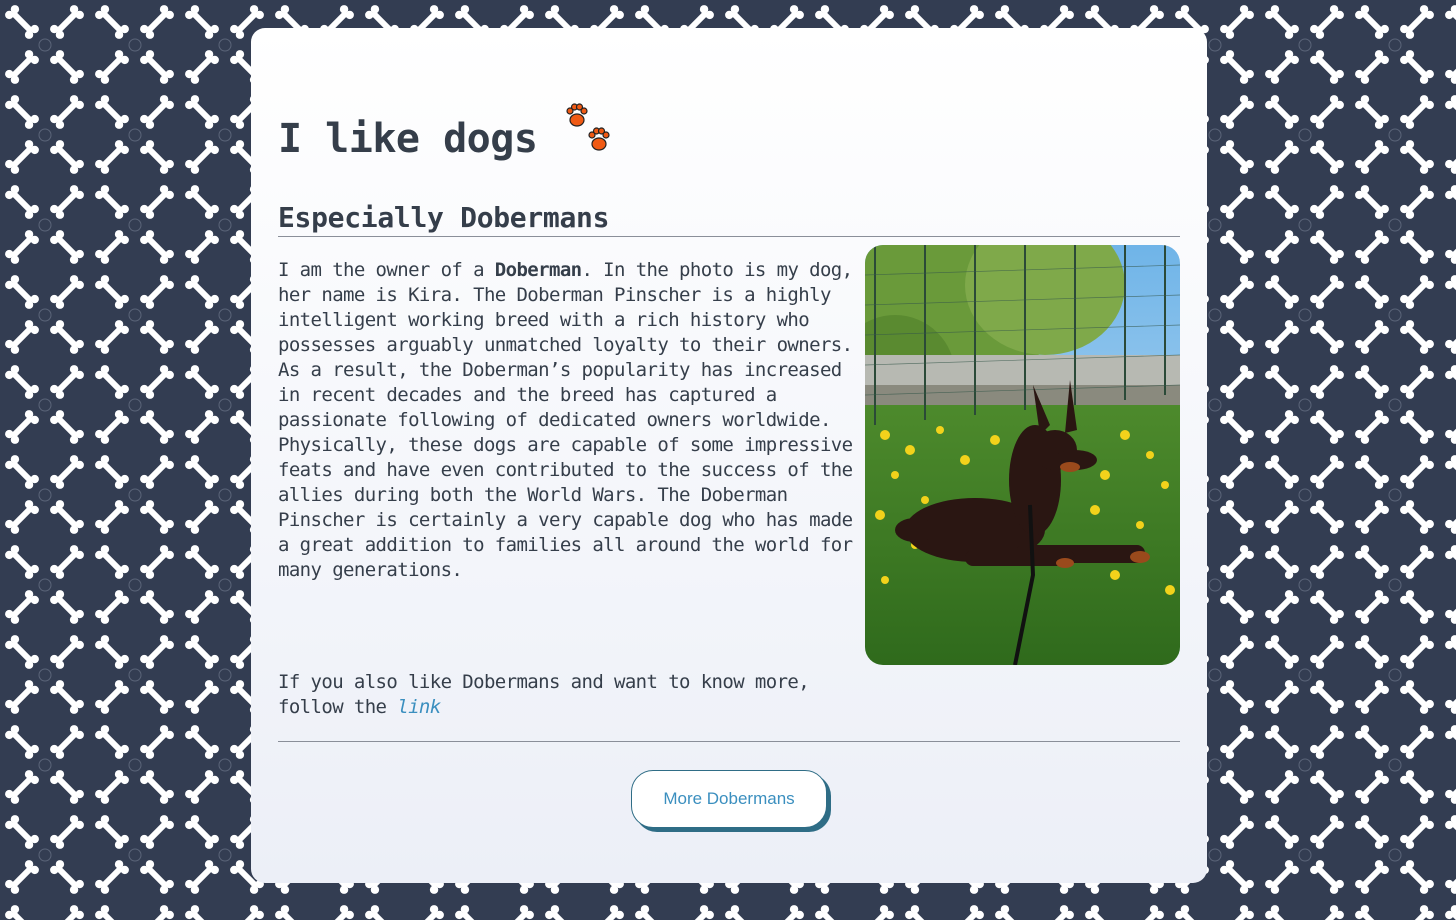 The height and width of the screenshot is (920, 1456). Describe the element at coordinates (444, 217) in the screenshot. I see `page-subtitle: Especially Dobermans` at that location.